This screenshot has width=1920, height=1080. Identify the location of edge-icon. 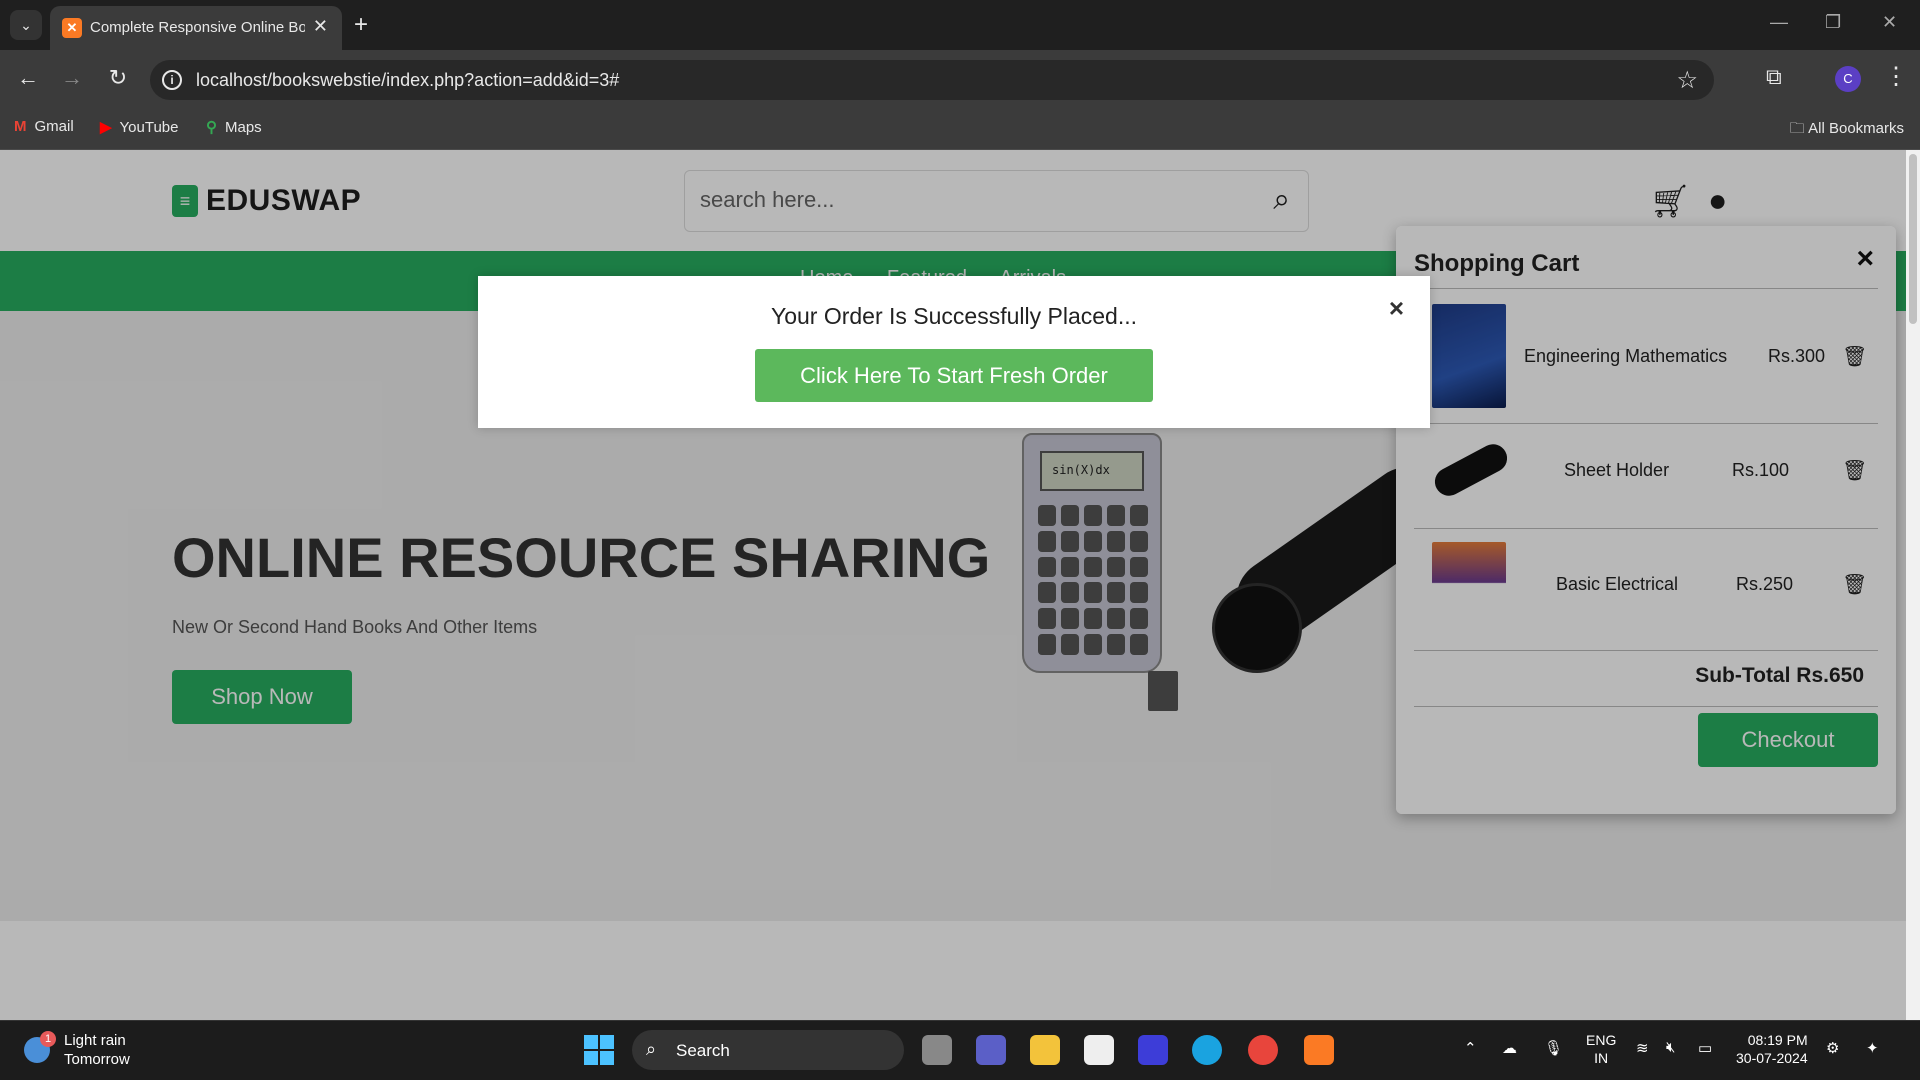
(1207, 1050).